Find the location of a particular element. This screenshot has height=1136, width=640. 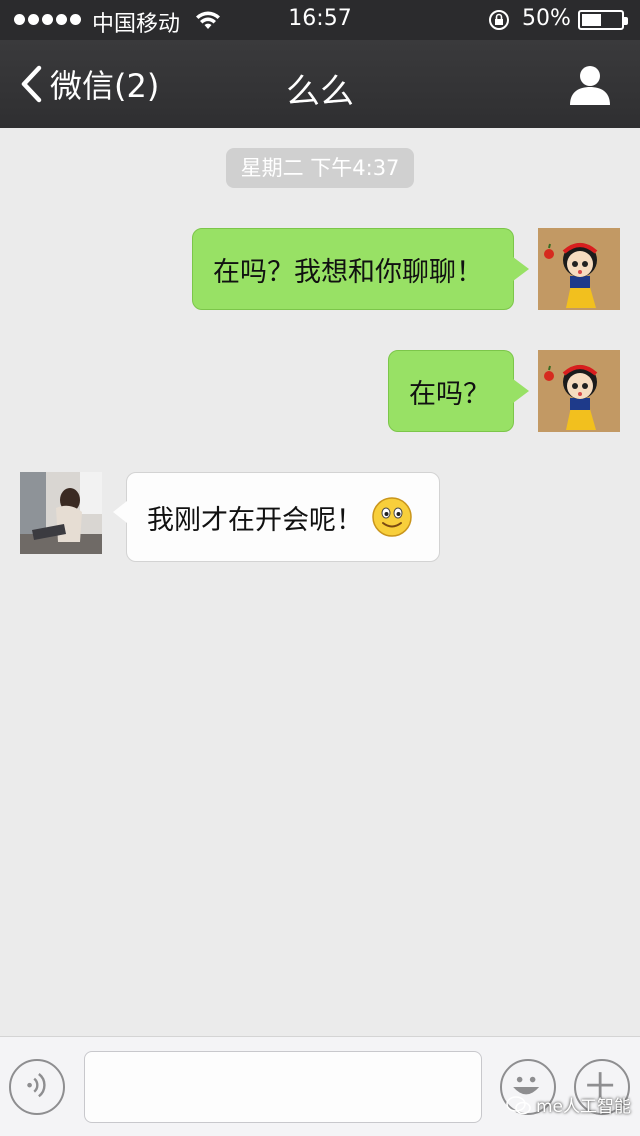

battery-icon is located at coordinates (603, 20).